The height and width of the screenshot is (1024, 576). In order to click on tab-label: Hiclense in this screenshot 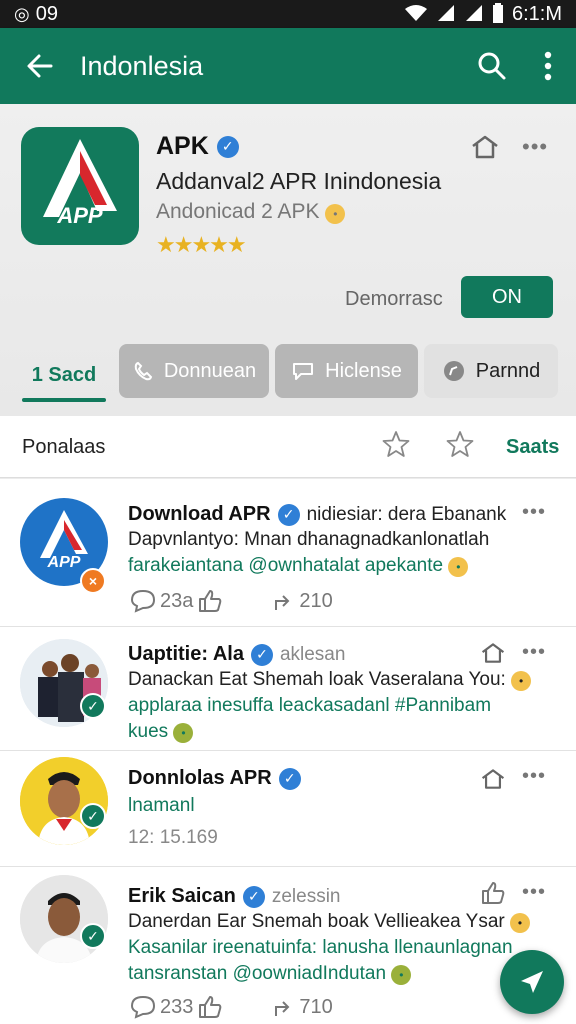, I will do `click(363, 370)`.